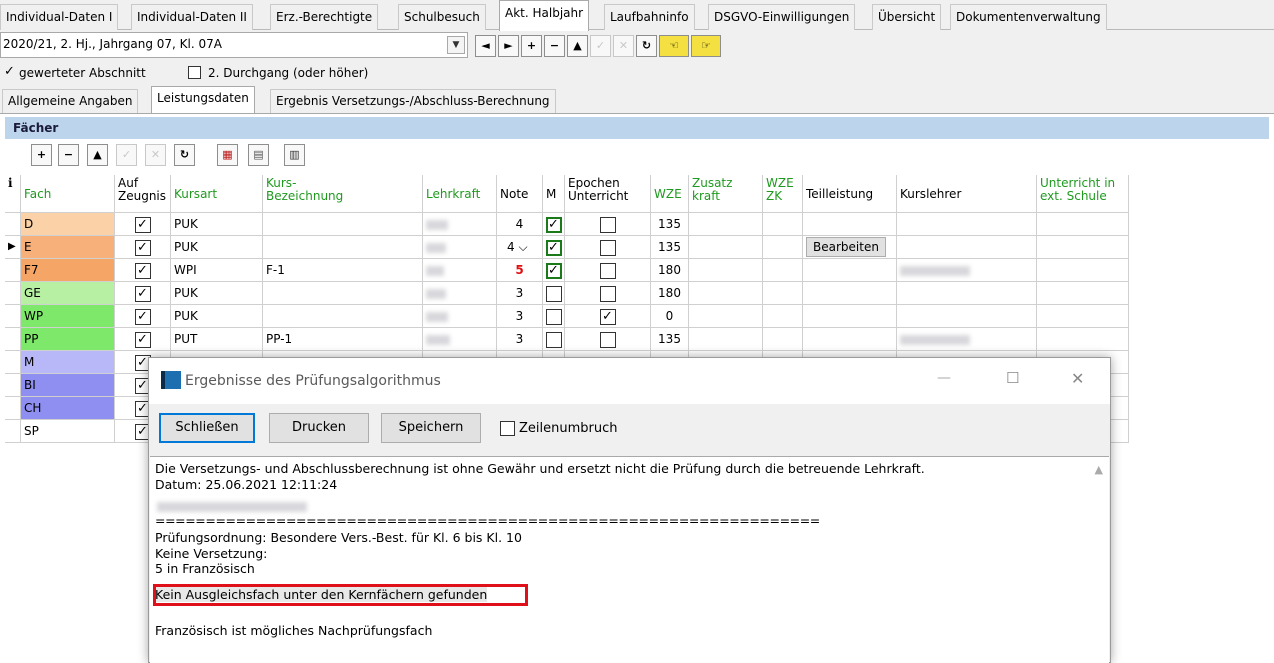 The image size is (1274, 663). I want to click on chevron-down-icon: ▼, so click(456, 45).